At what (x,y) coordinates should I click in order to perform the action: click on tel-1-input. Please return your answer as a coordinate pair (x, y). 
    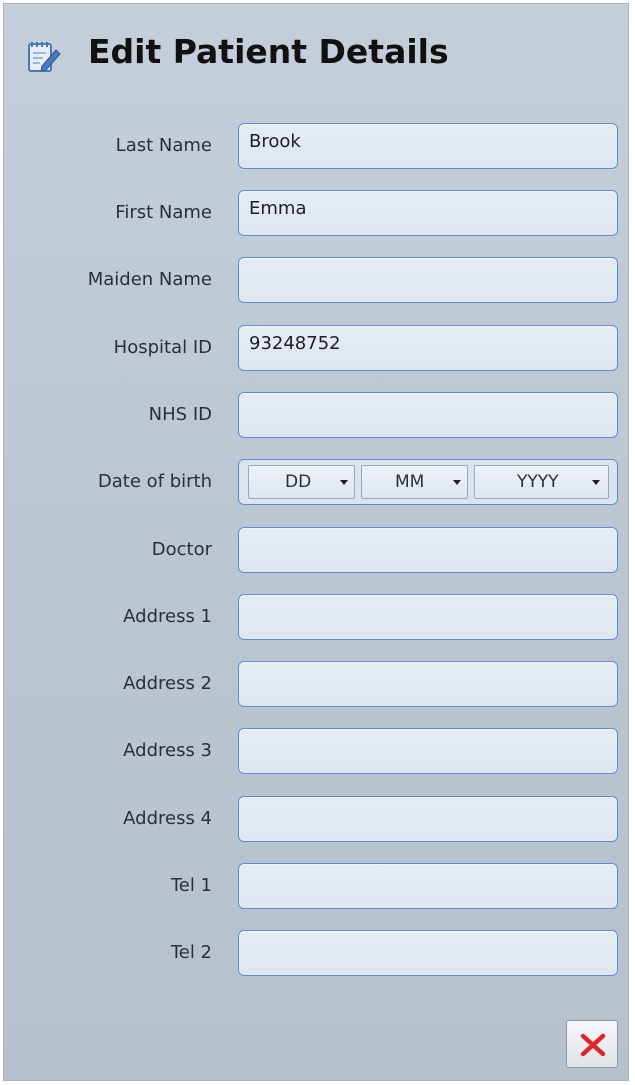
    Looking at the image, I should click on (428, 886).